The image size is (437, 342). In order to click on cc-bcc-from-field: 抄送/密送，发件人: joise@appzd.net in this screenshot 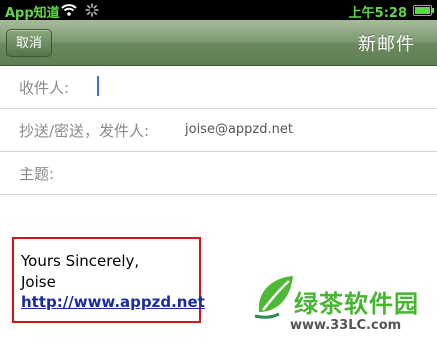, I will do `click(218, 130)`.